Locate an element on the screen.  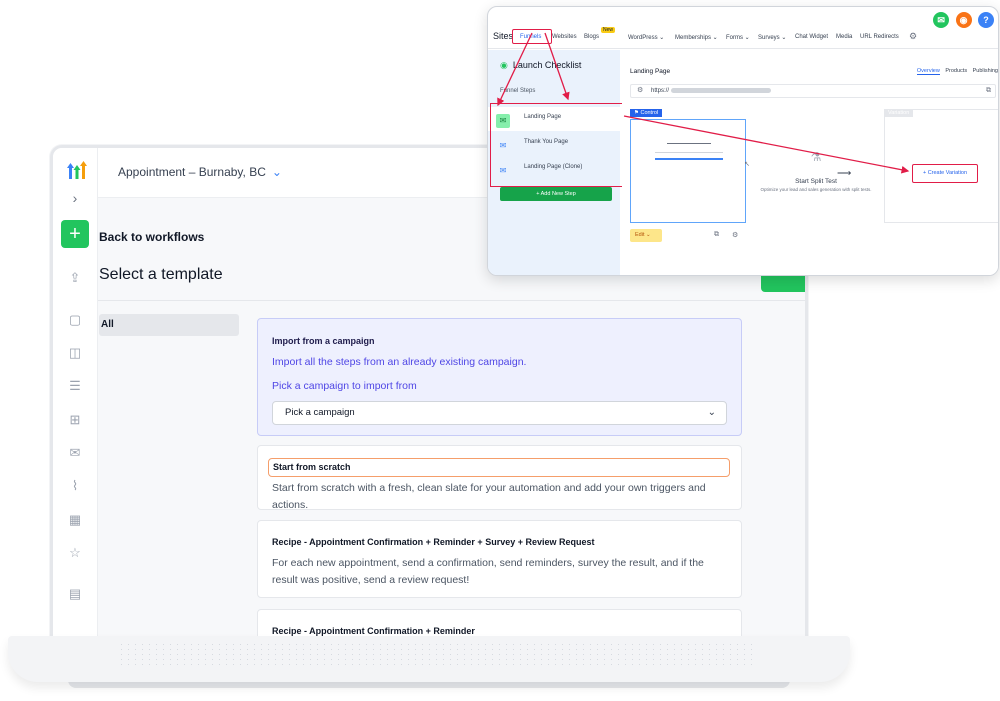
edit-label: Edit is located at coordinates (640, 235).